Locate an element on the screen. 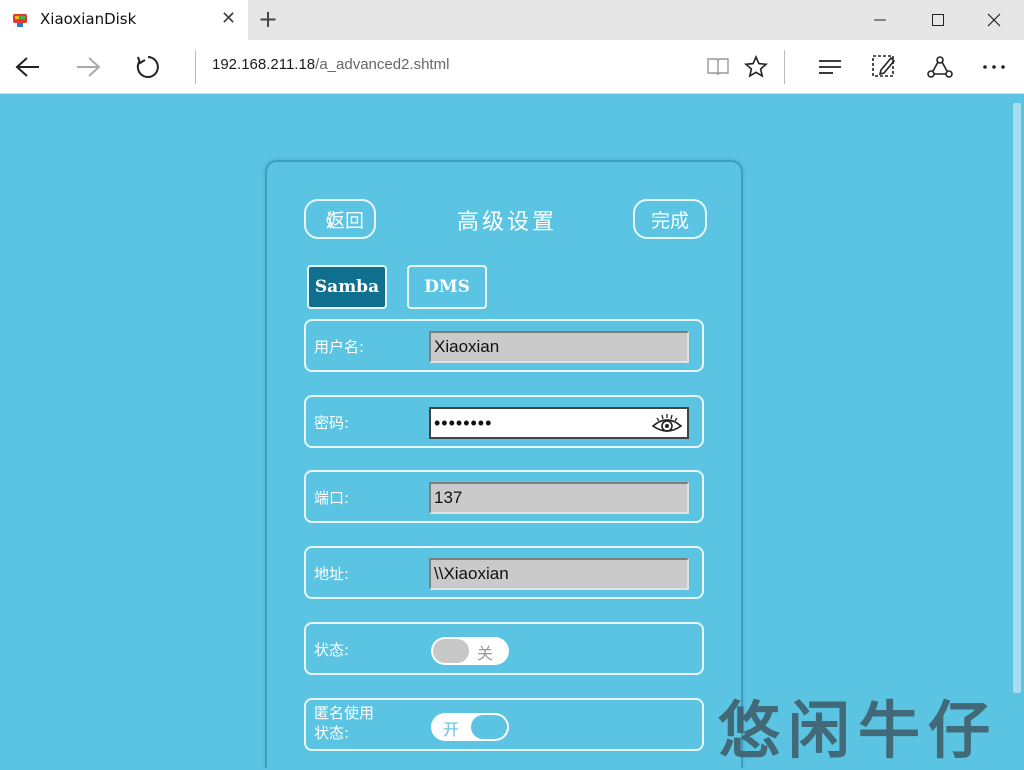  username-row: 用户名: Xiaoxian is located at coordinates (504, 345).